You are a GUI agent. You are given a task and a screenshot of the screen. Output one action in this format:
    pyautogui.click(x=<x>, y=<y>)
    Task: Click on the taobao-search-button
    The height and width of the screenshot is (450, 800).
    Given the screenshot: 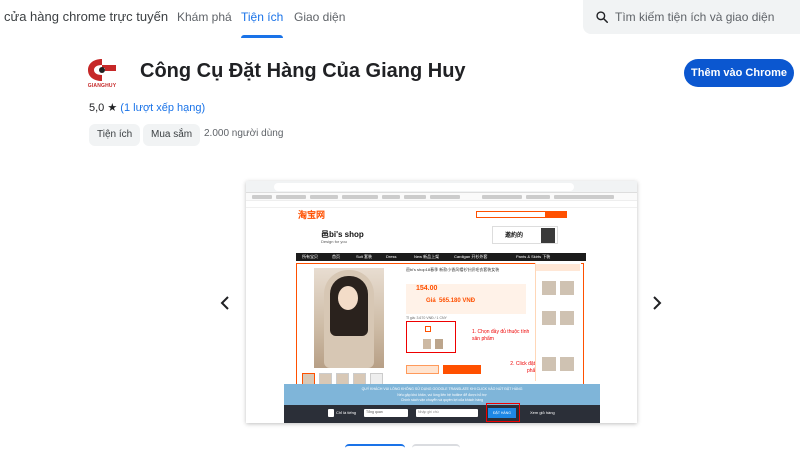 What is the action you would take?
    pyautogui.click(x=556, y=214)
    